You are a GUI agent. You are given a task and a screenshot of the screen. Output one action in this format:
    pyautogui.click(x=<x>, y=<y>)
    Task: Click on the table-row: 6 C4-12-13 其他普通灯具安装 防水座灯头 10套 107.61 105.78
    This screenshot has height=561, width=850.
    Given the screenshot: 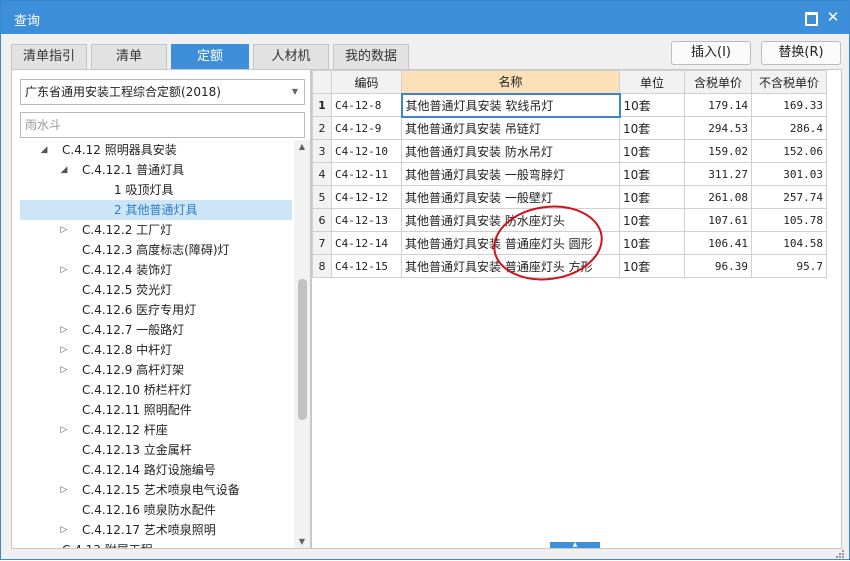 What is the action you would take?
    pyautogui.click(x=569, y=220)
    